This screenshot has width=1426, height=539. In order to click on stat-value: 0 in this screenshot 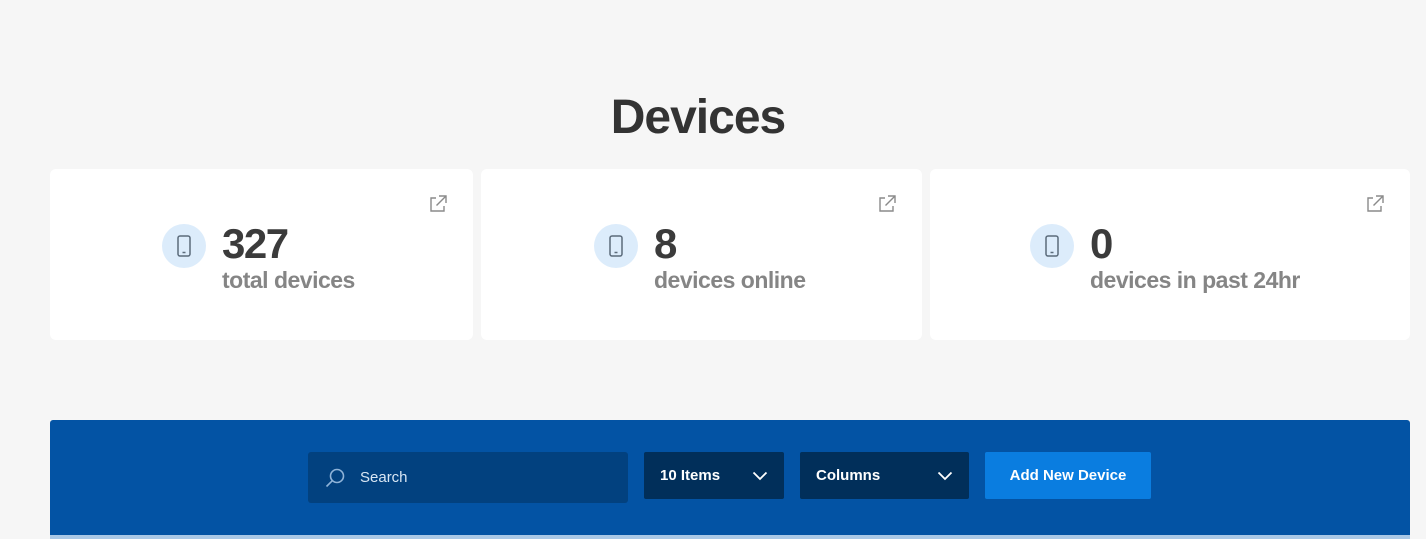, I will do `click(1101, 243)`.